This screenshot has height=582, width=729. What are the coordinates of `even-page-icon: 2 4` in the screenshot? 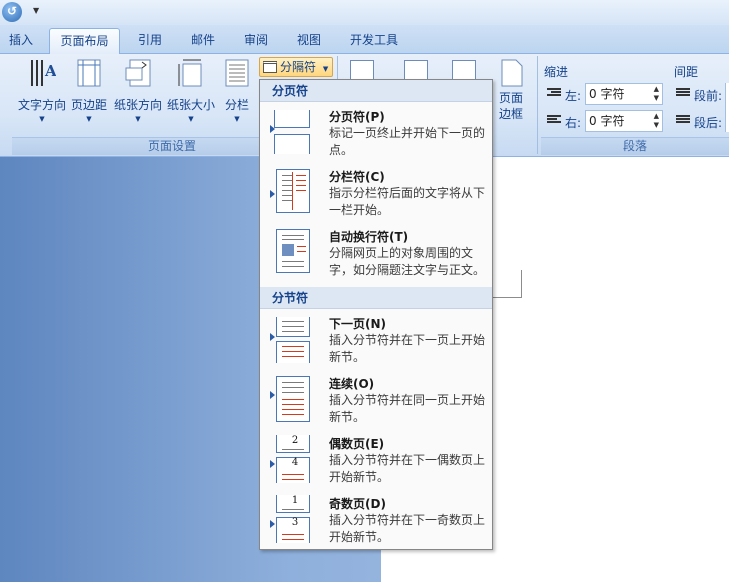 It's located at (290, 459).